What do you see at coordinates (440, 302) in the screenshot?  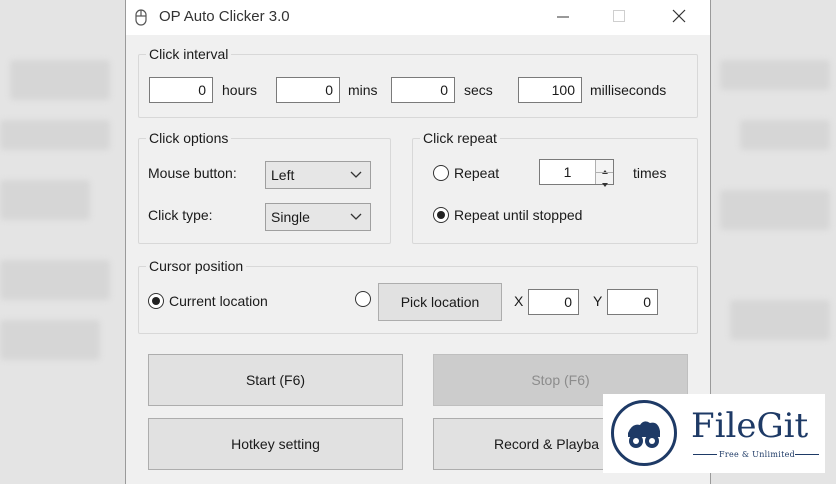 I see `pick-location-button: Pick location` at bounding box center [440, 302].